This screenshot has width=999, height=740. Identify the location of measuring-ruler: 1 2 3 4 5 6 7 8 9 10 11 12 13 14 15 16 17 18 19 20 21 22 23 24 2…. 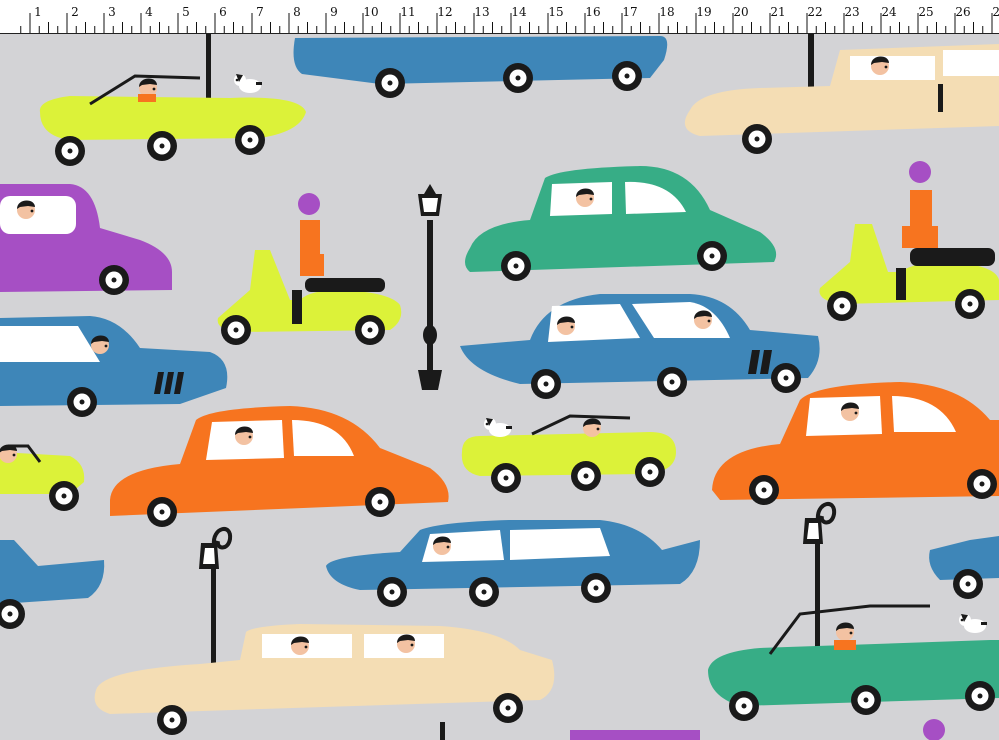
(499, 17).